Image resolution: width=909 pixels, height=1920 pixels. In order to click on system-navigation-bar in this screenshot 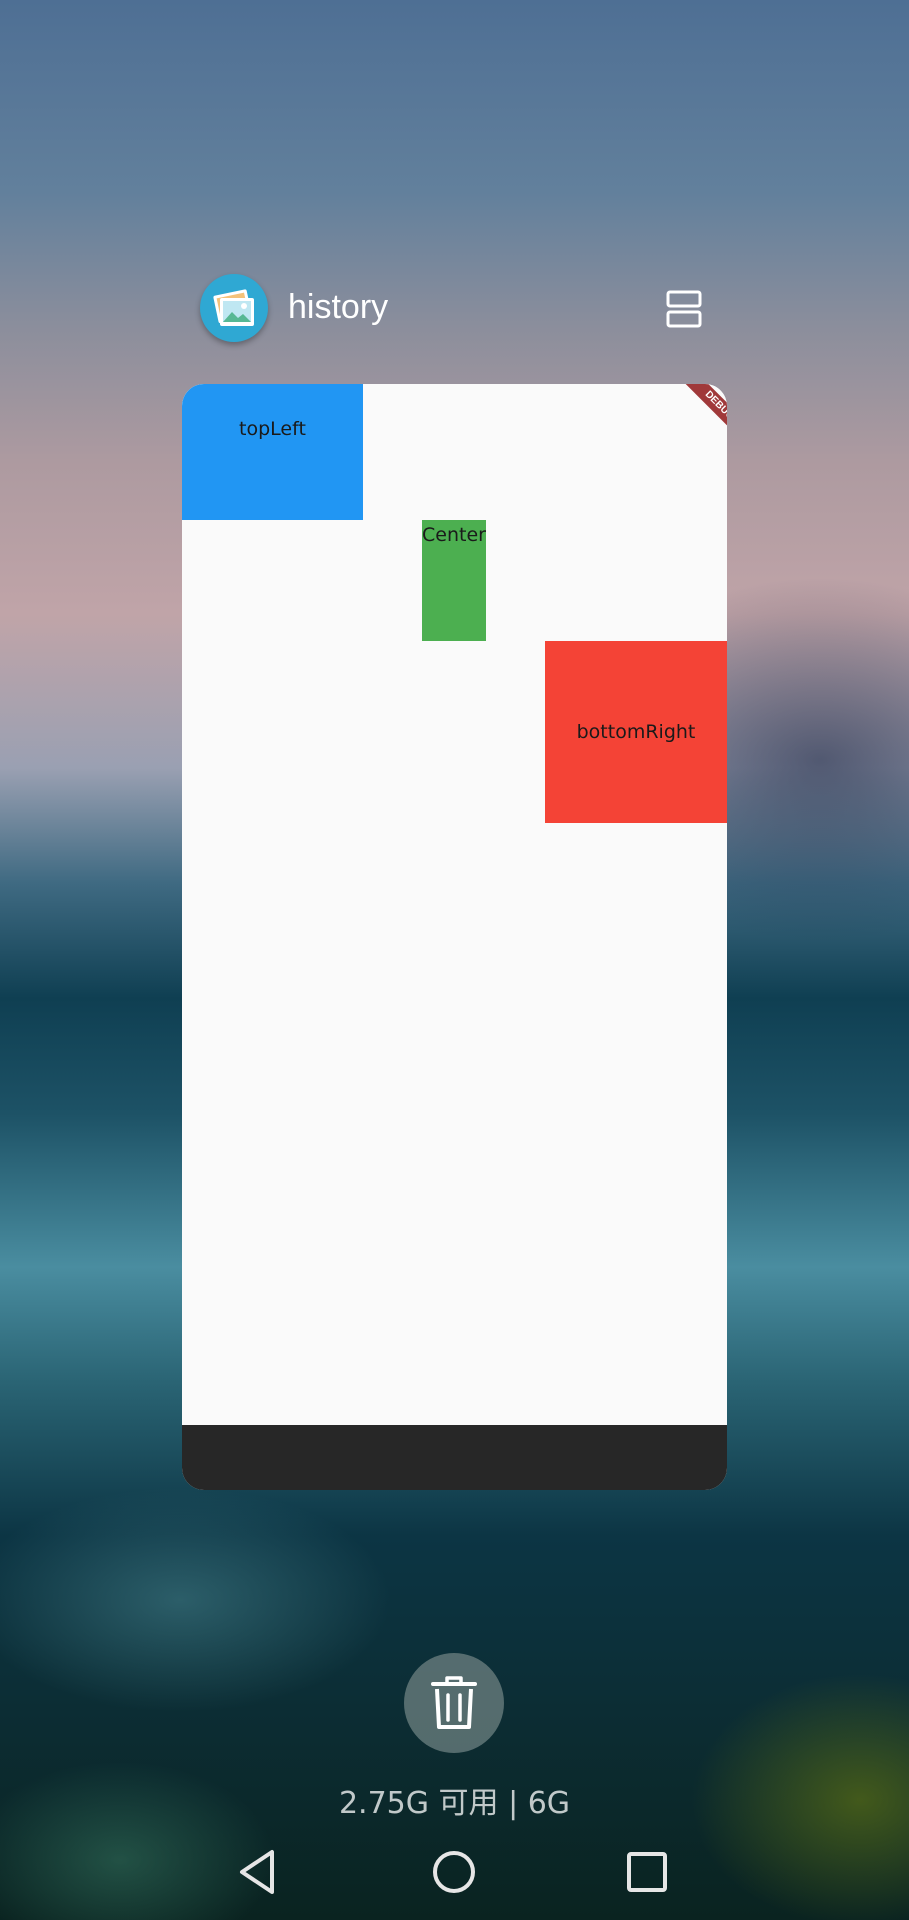, I will do `click(454, 1873)`.